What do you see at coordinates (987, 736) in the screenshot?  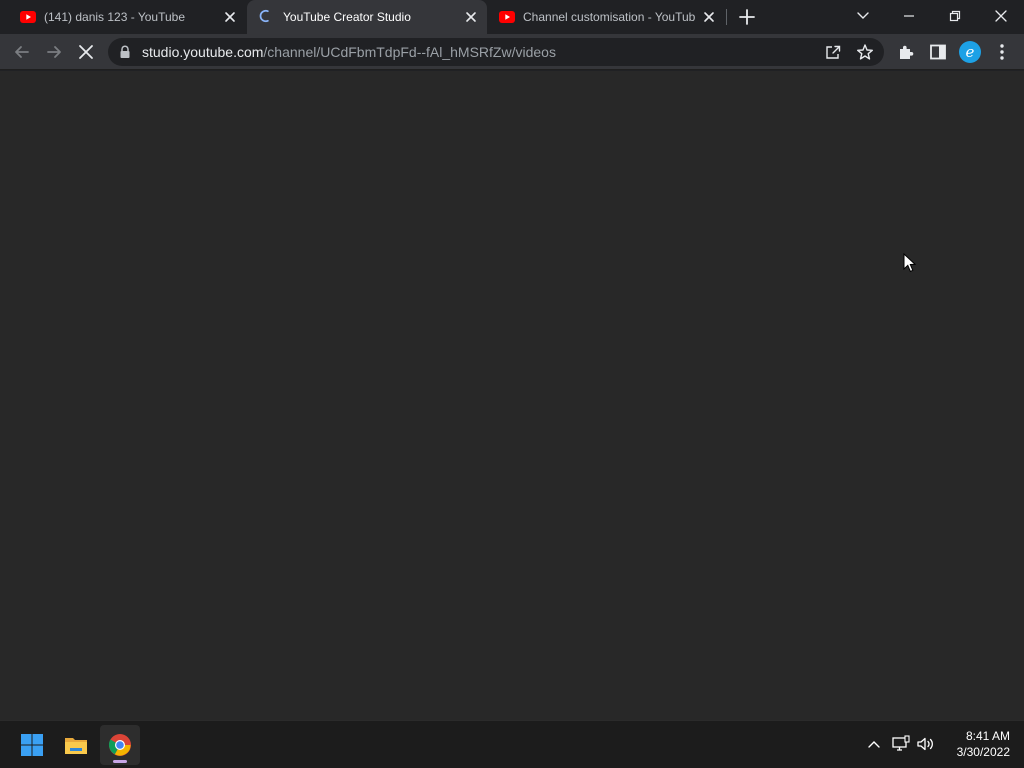 I see `clock-time: 8:41 AM` at bounding box center [987, 736].